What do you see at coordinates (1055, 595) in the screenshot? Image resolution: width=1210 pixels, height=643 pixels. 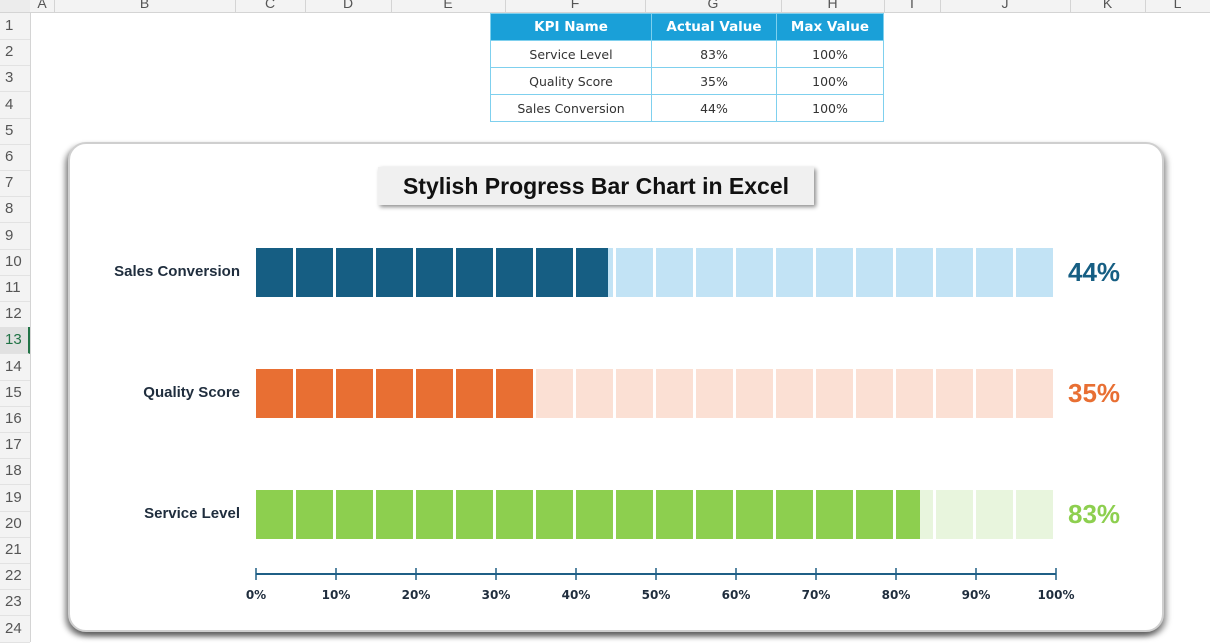 I see `x-tick-label: 100%` at bounding box center [1055, 595].